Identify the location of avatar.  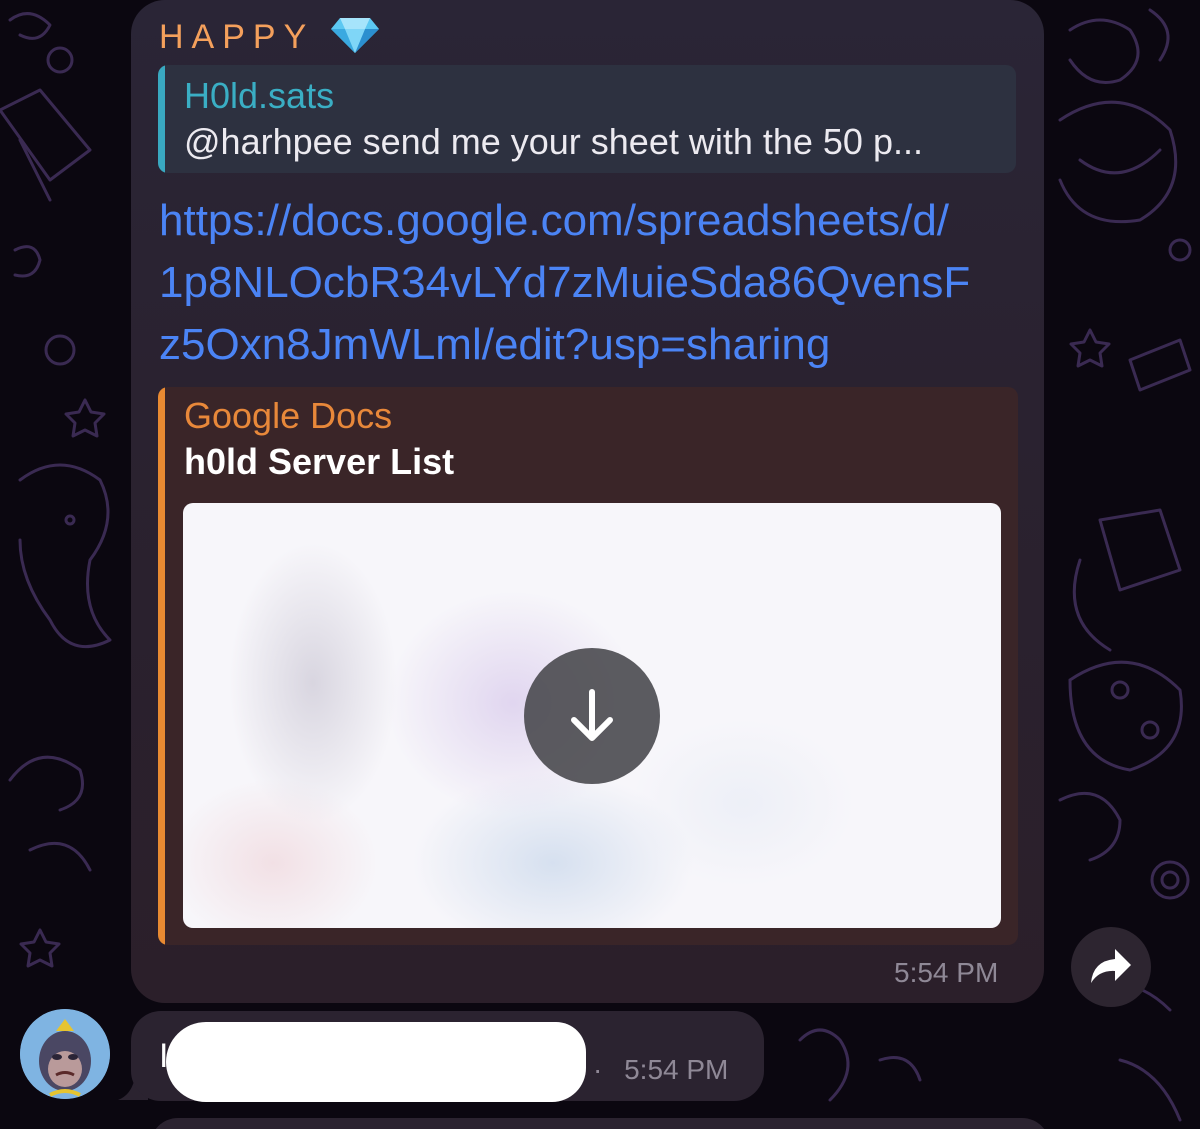
(65, 1054).